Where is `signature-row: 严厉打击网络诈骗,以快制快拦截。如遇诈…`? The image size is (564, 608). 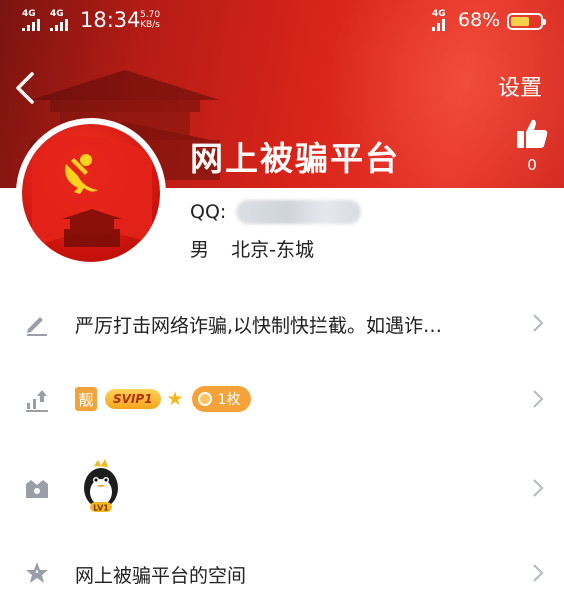
signature-row: 严厉打击网络诈骗,以快制快拦截。如遇诈… is located at coordinates (282, 323).